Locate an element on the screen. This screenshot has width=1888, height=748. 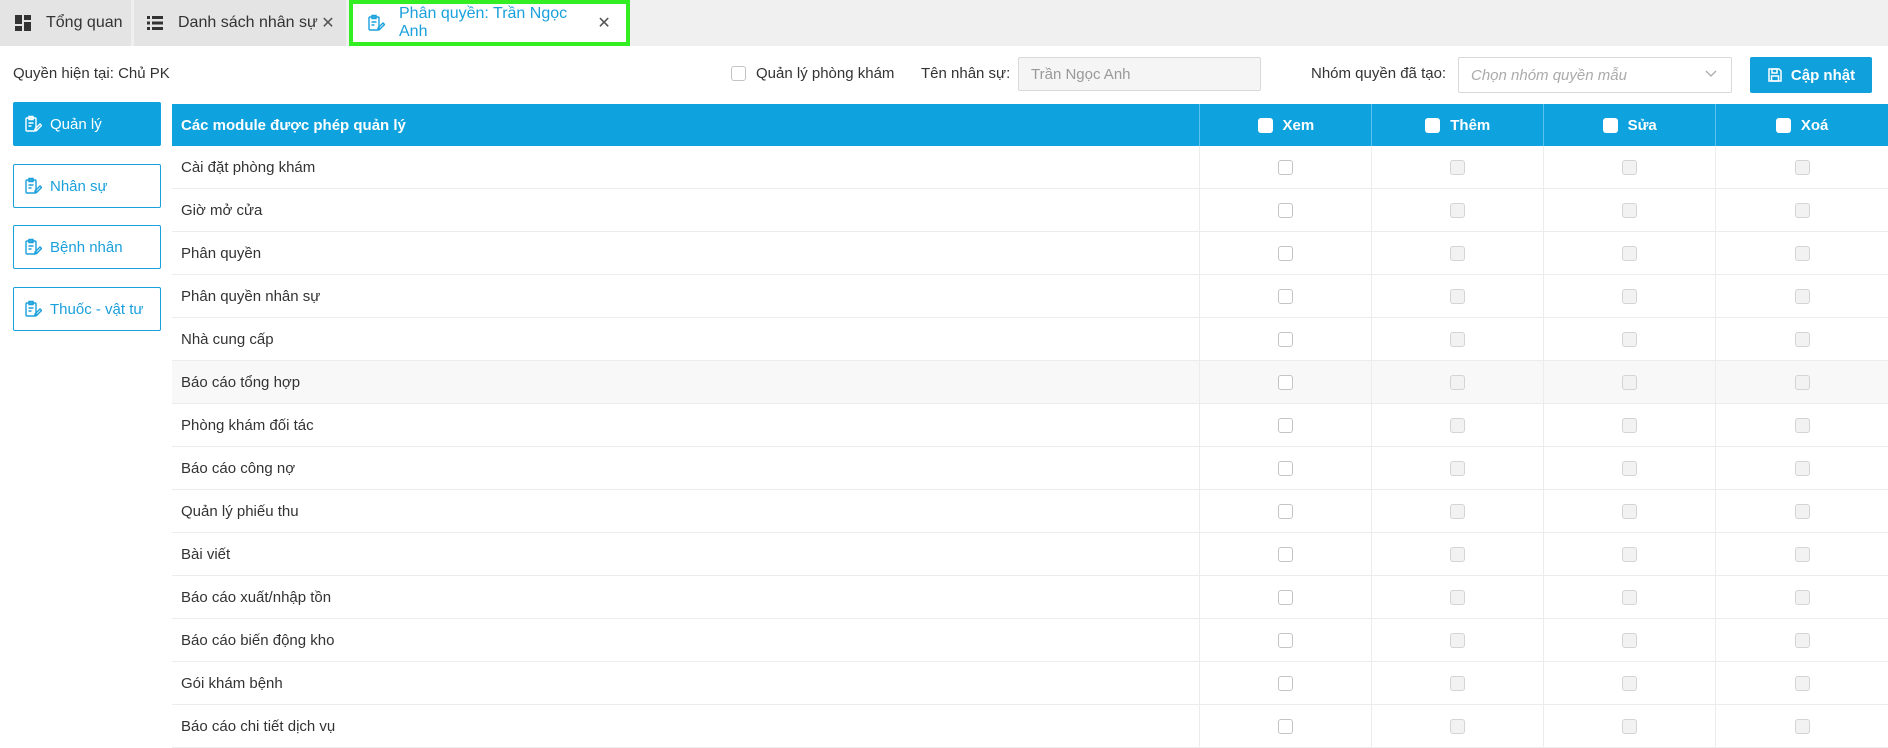
permission-cell-add is located at coordinates (1458, 210).